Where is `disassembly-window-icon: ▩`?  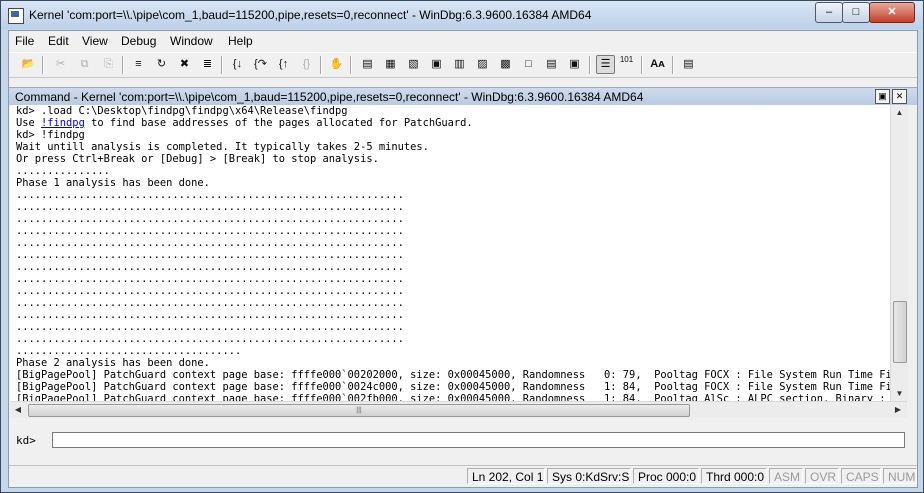 disassembly-window-icon: ▩ is located at coordinates (505, 64).